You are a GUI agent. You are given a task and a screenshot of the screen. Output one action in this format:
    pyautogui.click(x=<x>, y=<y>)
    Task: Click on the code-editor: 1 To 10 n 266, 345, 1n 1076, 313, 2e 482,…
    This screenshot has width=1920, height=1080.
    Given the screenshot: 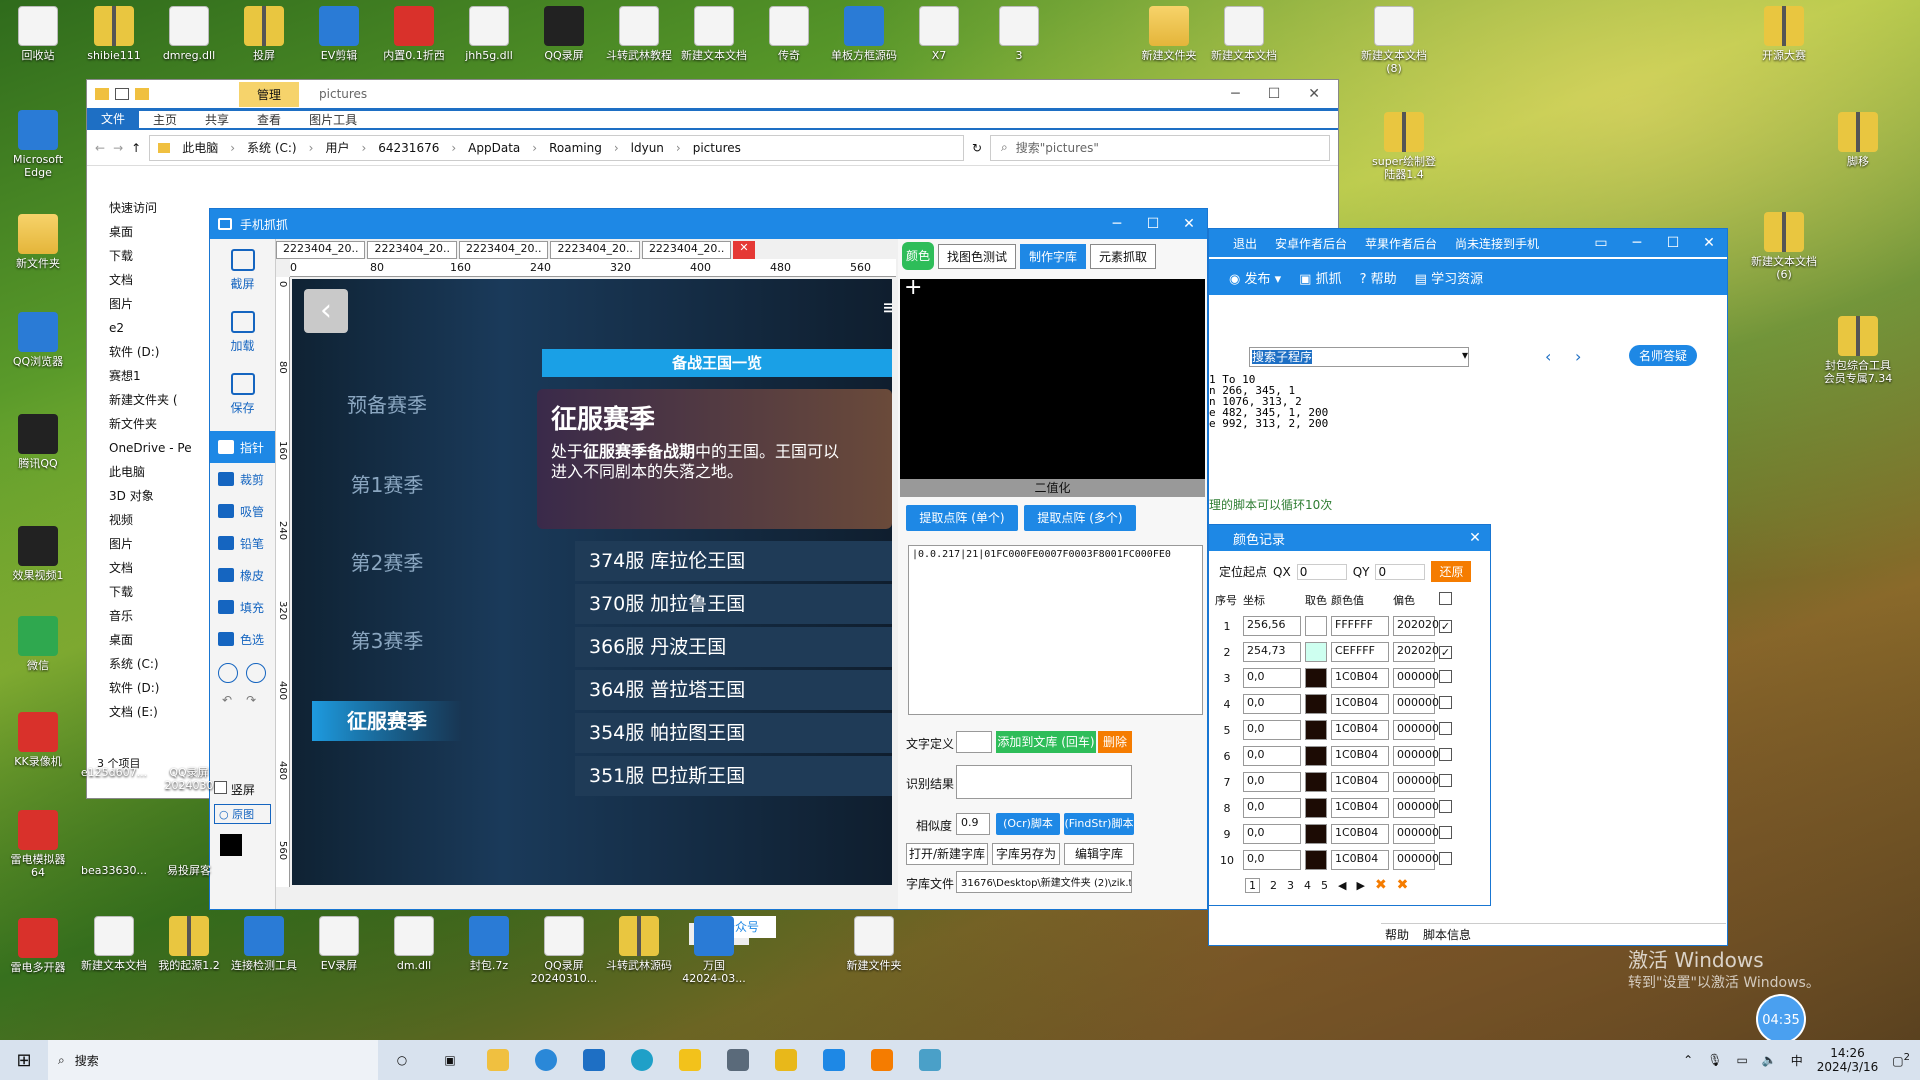 What is the action you would take?
    pyautogui.click(x=1268, y=401)
    